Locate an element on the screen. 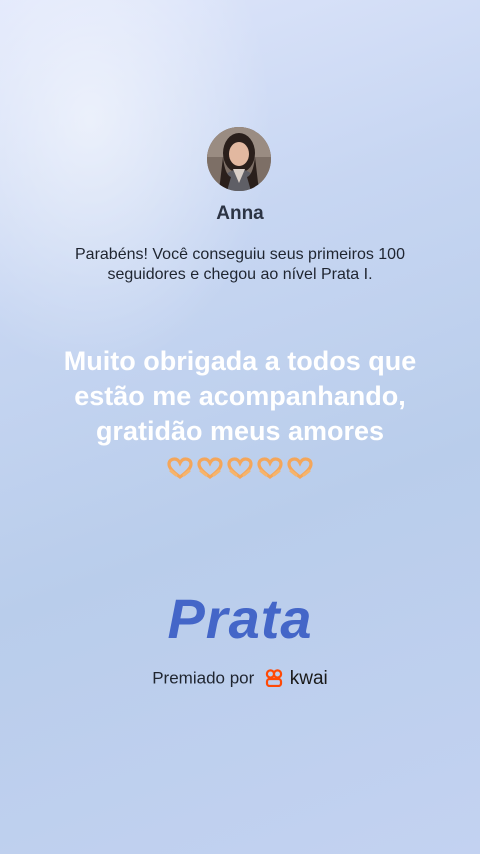 The width and height of the screenshot is (480, 854). level-title: Prata is located at coordinates (240, 618).